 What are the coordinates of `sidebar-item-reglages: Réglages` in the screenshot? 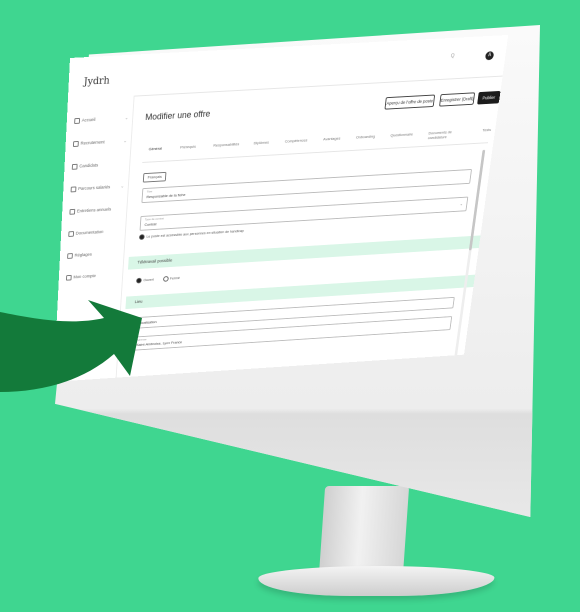 It's located at (79, 255).